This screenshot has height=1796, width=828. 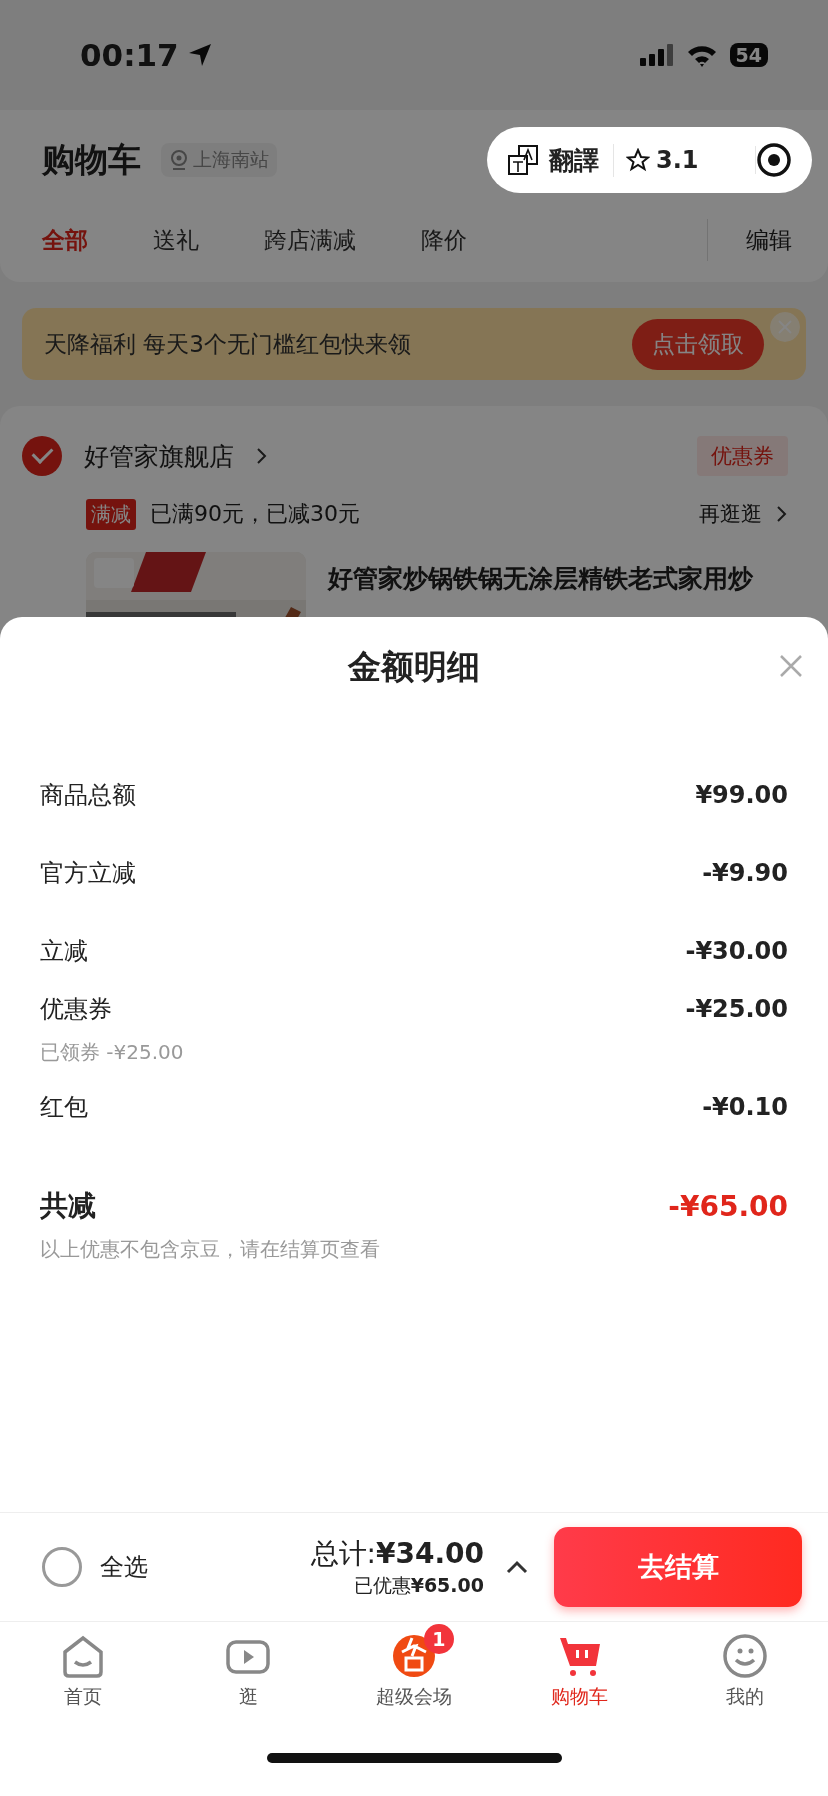 What do you see at coordinates (736, 951) in the screenshot?
I see `amount-value: -¥30.00` at bounding box center [736, 951].